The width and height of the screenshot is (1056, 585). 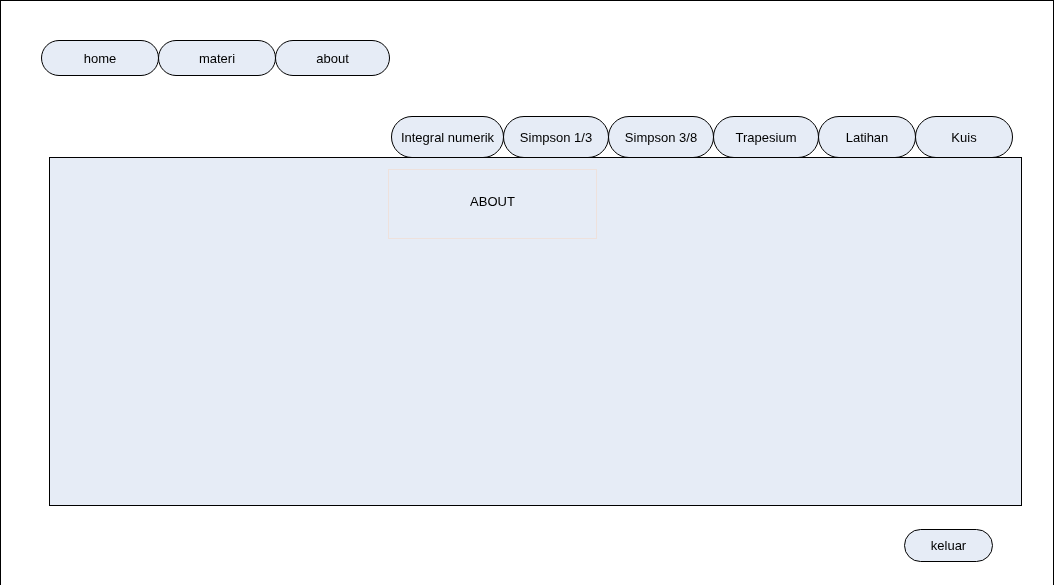 I want to click on panel-heading: ABOUT, so click(x=492, y=201).